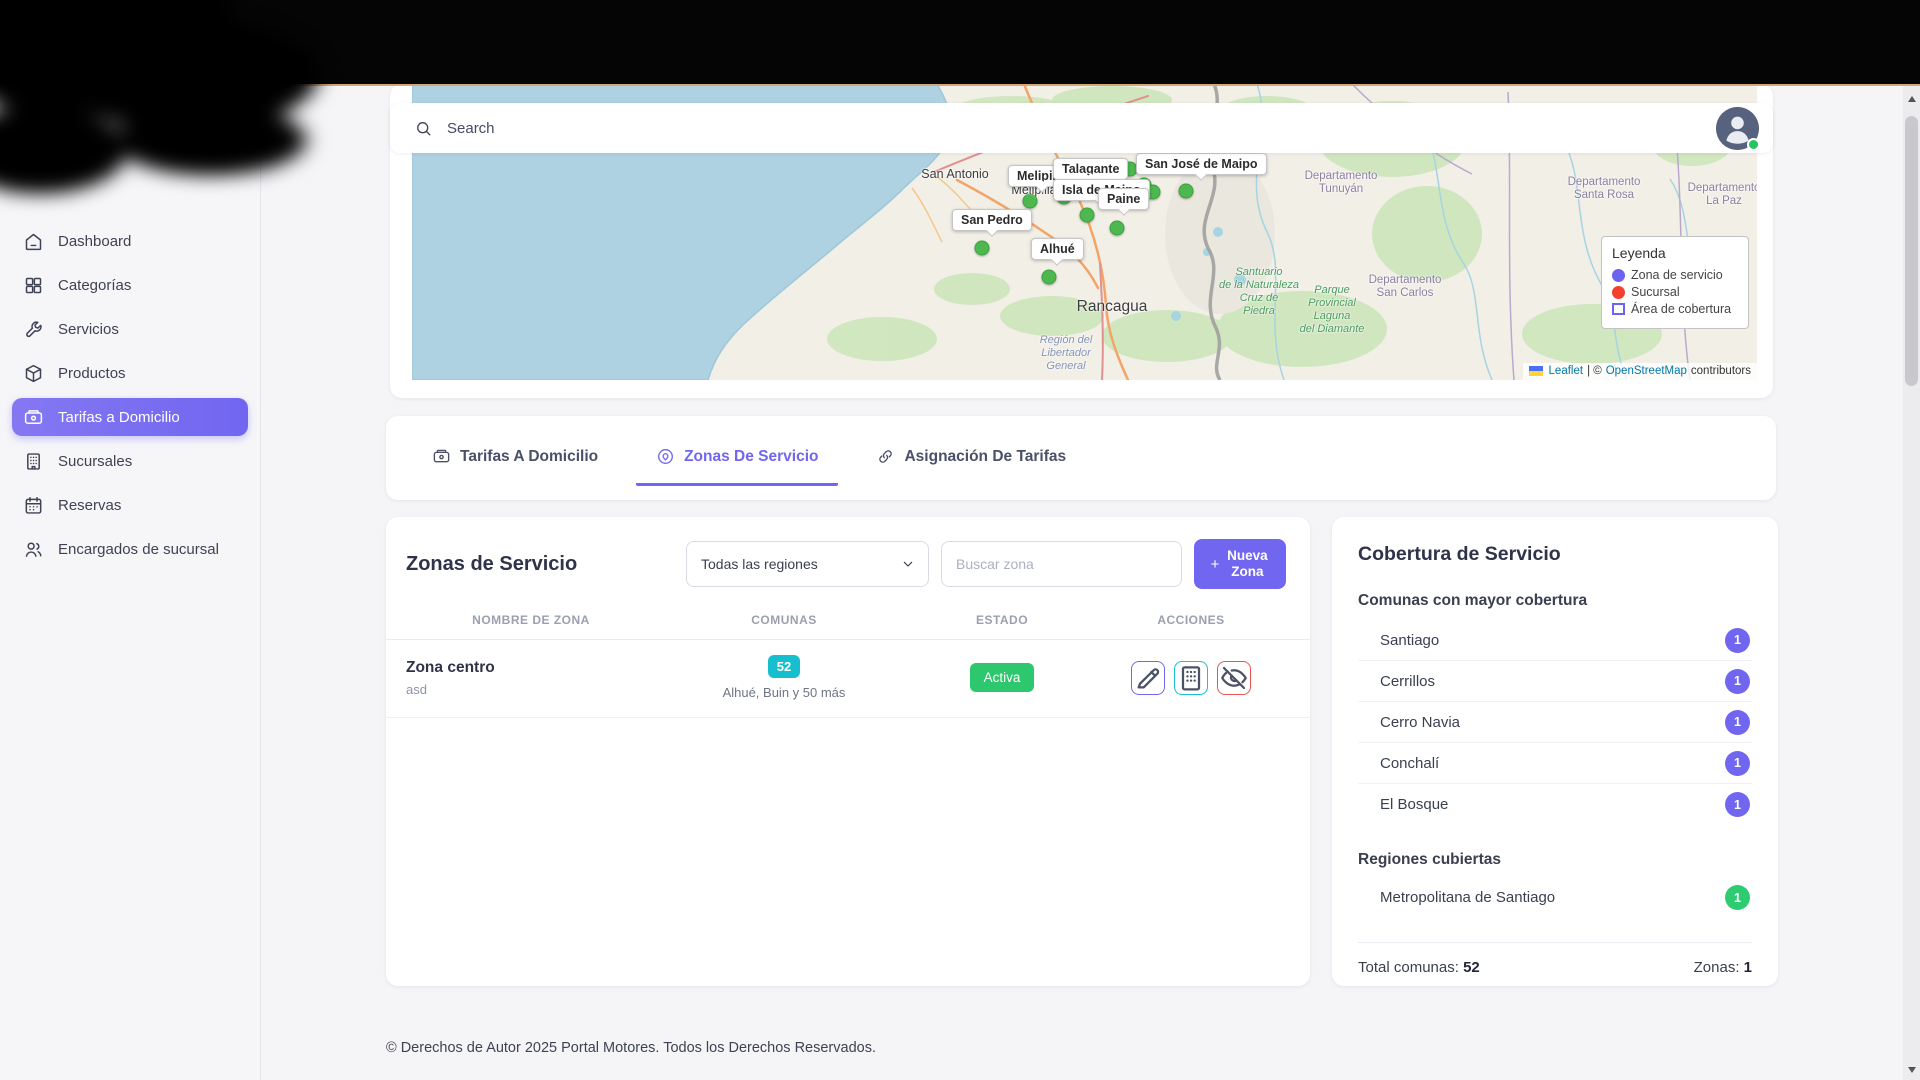 Image resolution: width=1920 pixels, height=1080 pixels. Describe the element at coordinates (1066, 353) in the screenshot. I see `map-place-label: Región del Libertador General` at that location.